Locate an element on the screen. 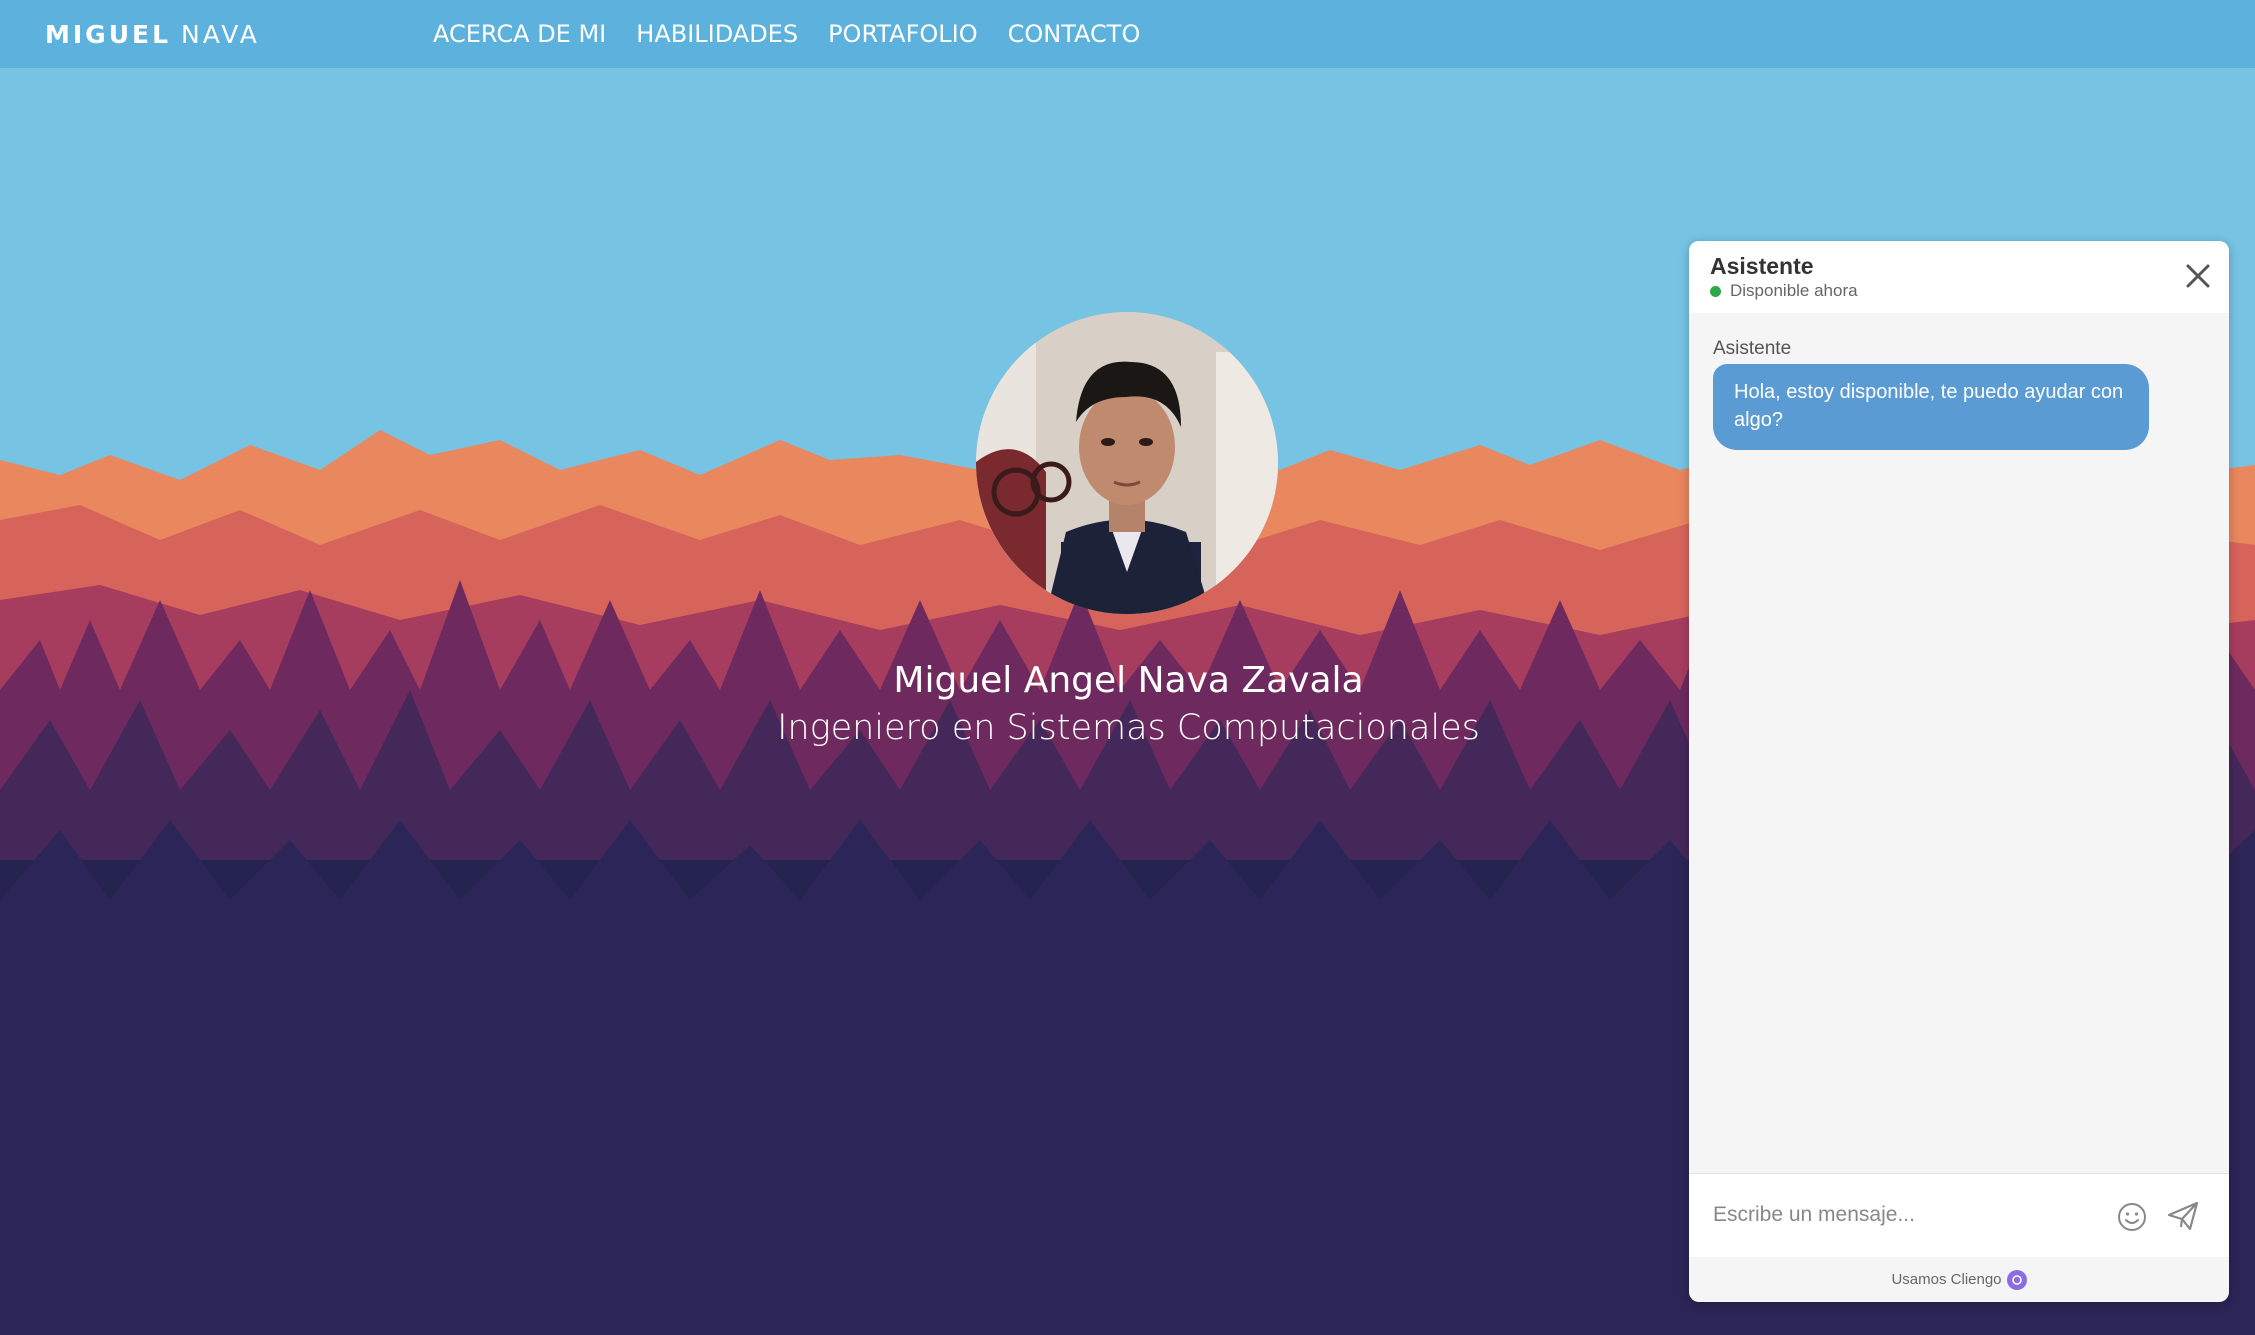 The image size is (2255, 1335). chat-input-area is located at coordinates (1959, 1215).